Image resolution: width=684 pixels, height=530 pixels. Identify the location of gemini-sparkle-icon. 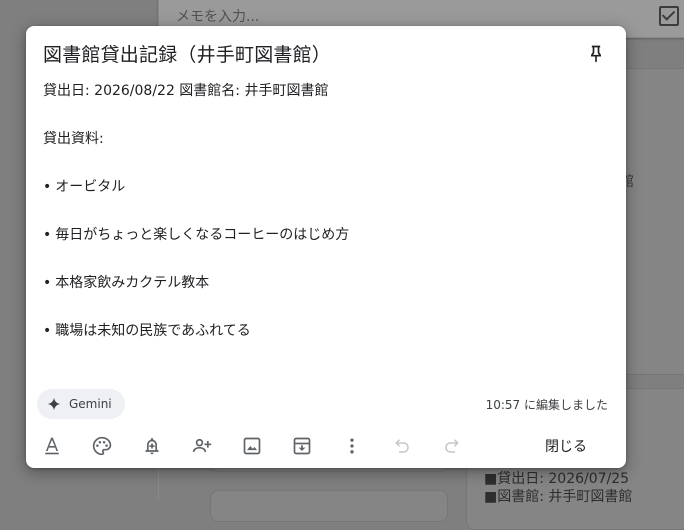
(54, 404).